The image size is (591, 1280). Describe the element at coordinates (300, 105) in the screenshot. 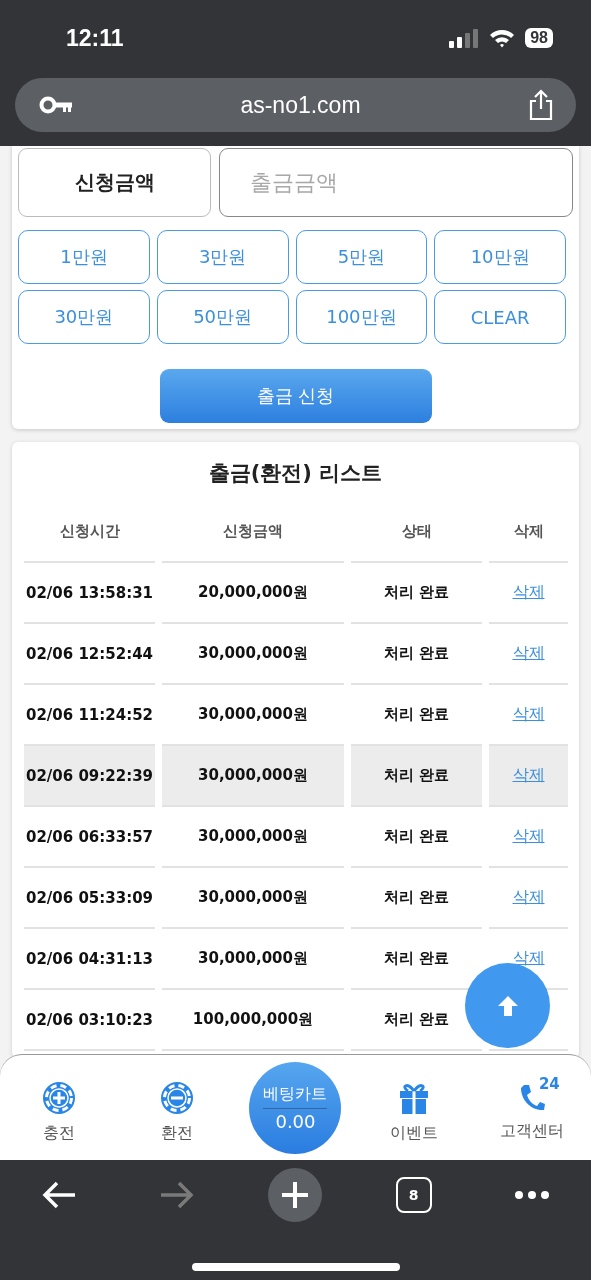

I see `url-text: as-no1.com` at that location.